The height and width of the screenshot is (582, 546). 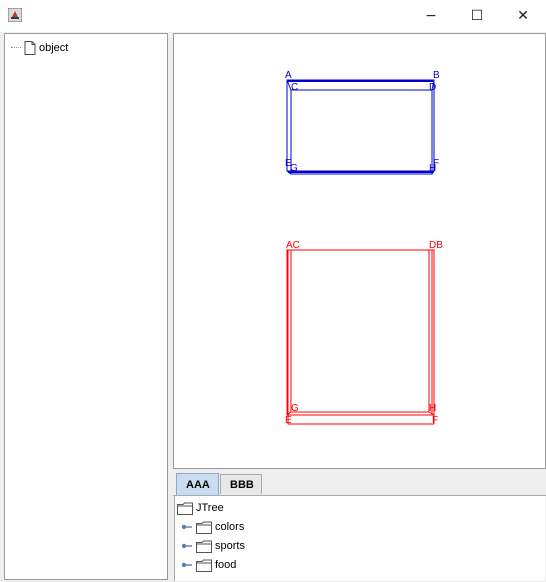 What do you see at coordinates (213, 546) in the screenshot?
I see `jtree-node-sports: sports` at bounding box center [213, 546].